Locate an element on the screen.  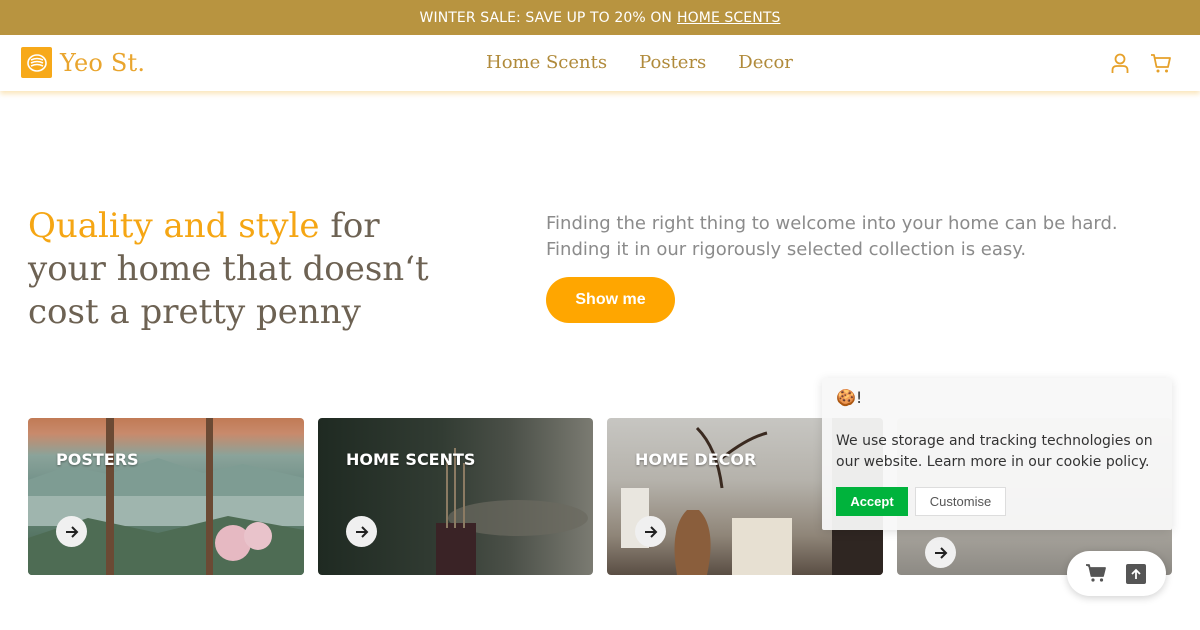
nav-posters: Posters is located at coordinates (672, 62).